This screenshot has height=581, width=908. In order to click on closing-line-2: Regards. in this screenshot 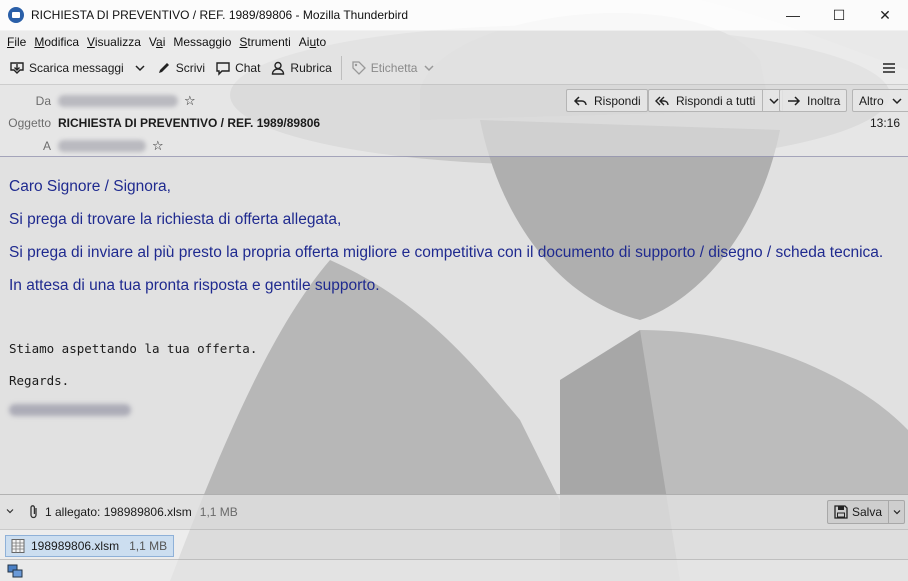, I will do `click(39, 380)`.